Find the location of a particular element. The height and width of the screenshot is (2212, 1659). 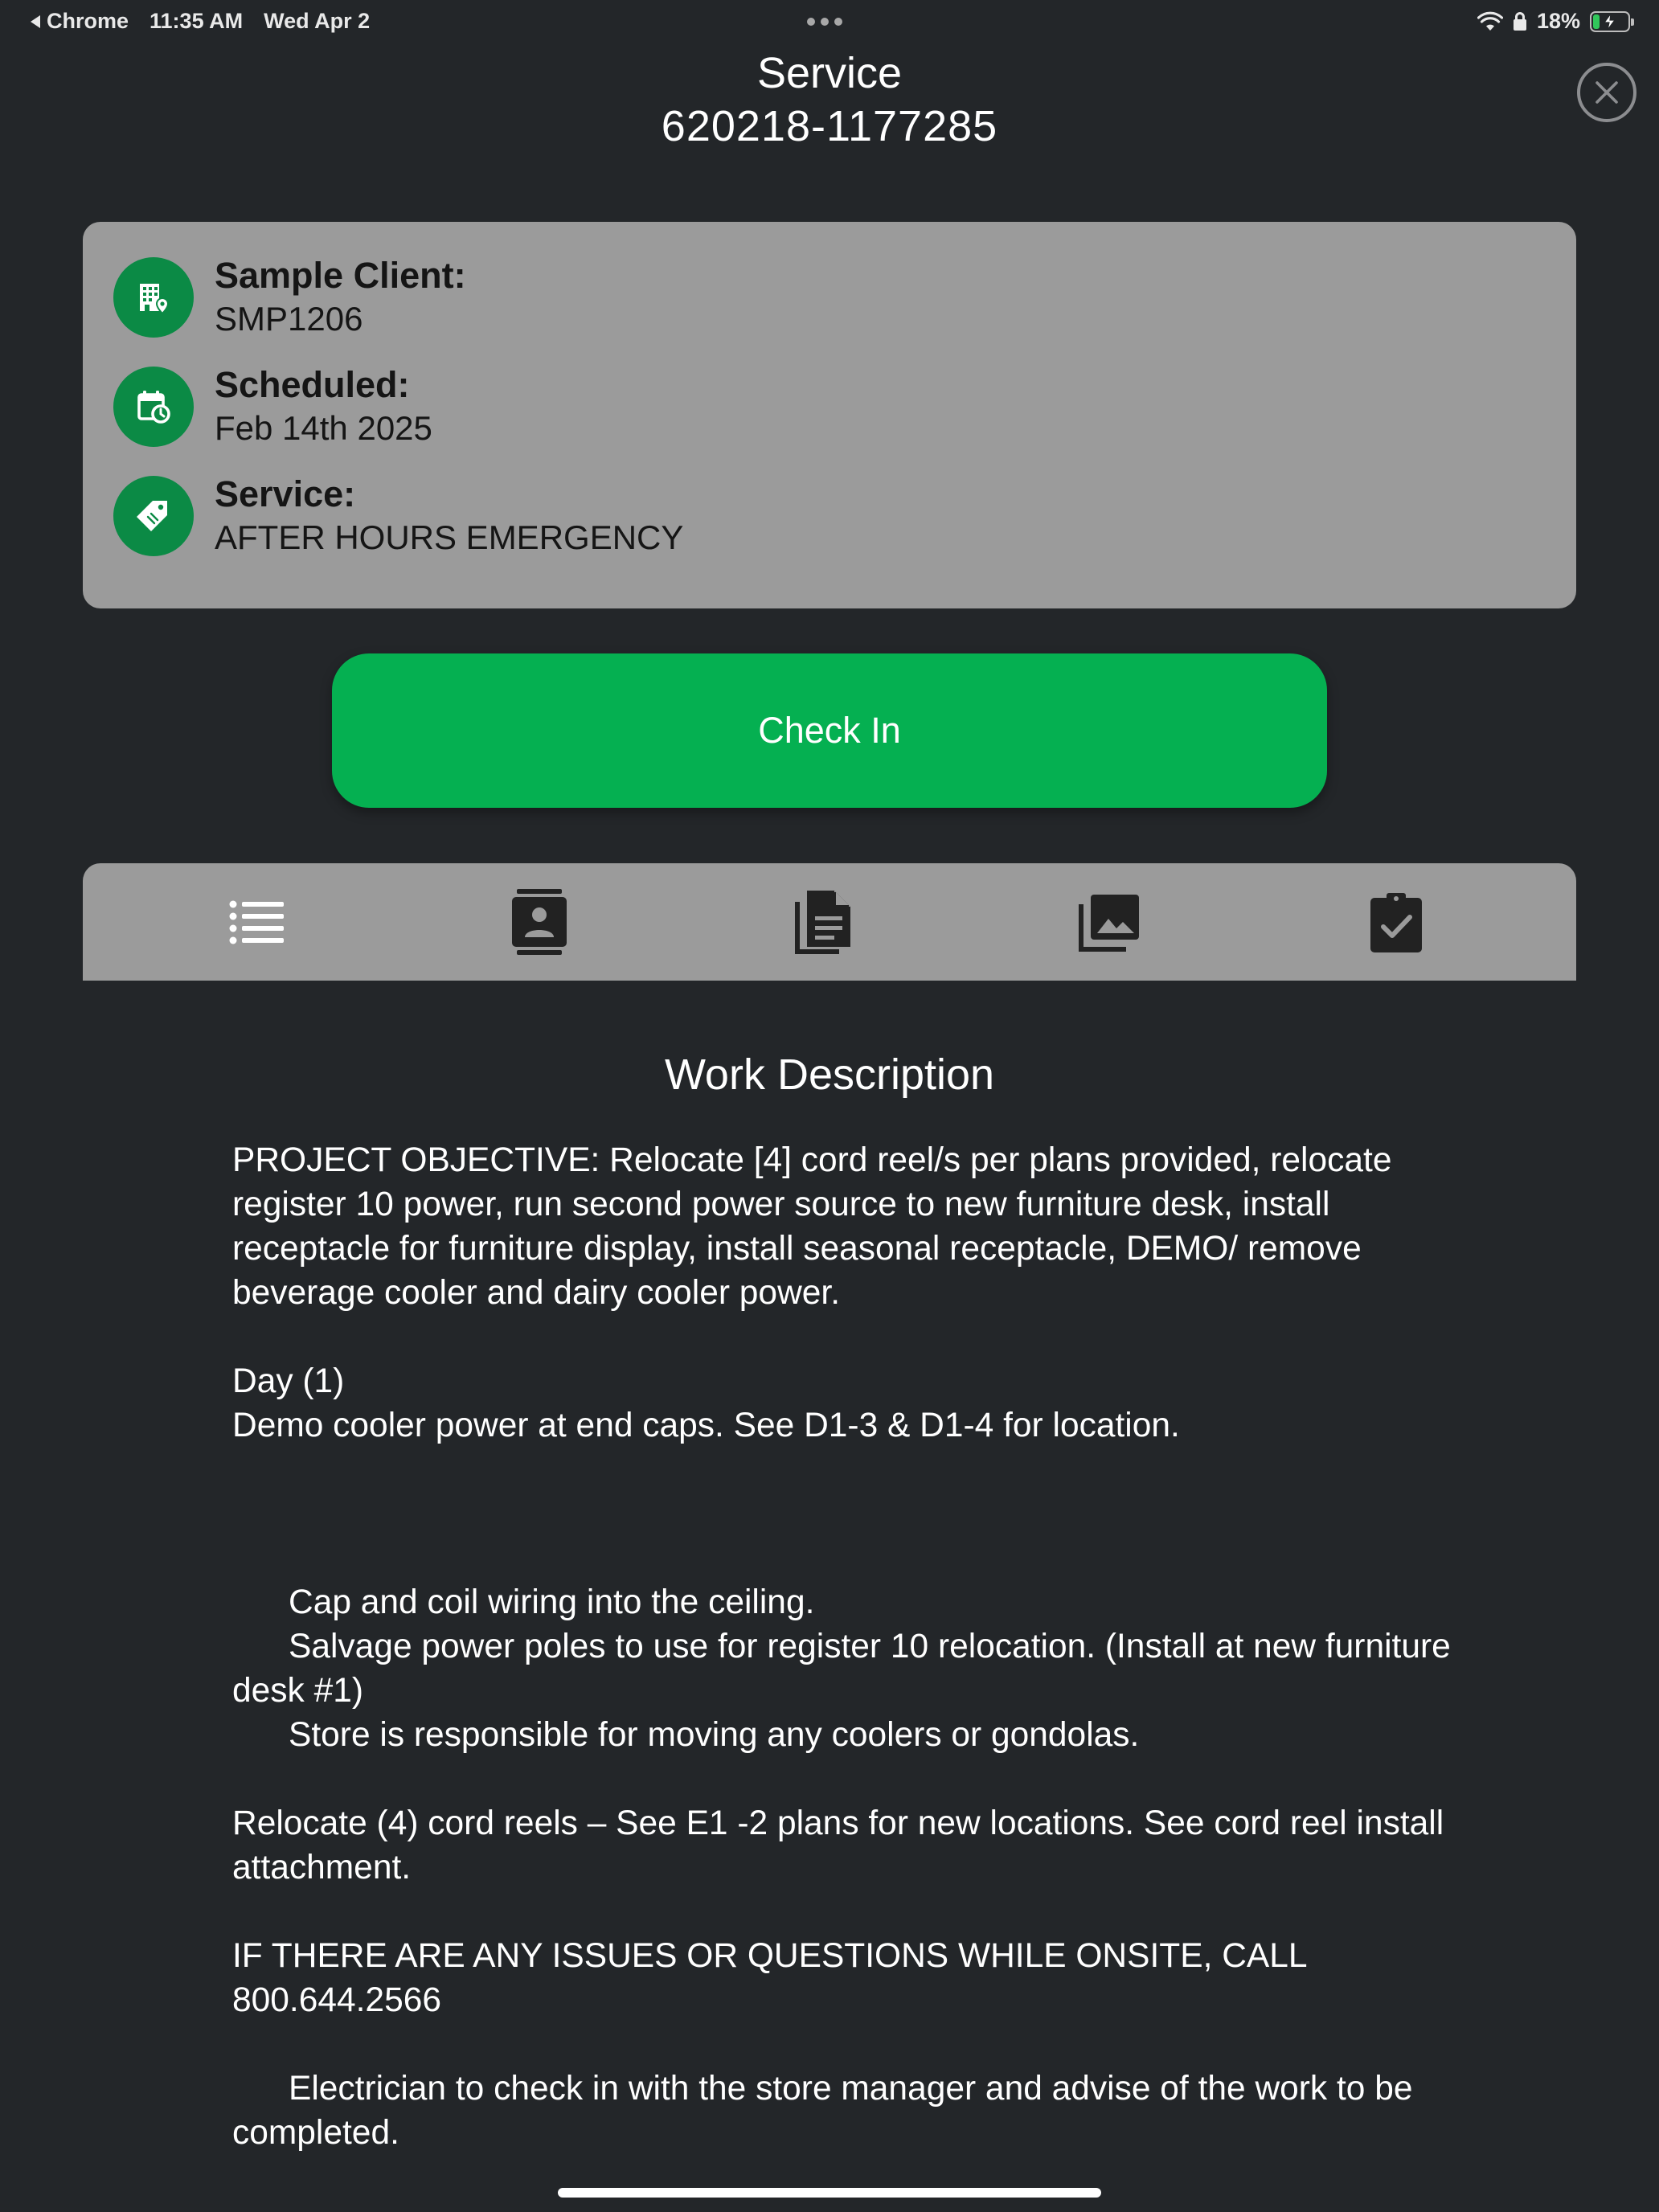

calendar-clock-icon is located at coordinates (153, 407).